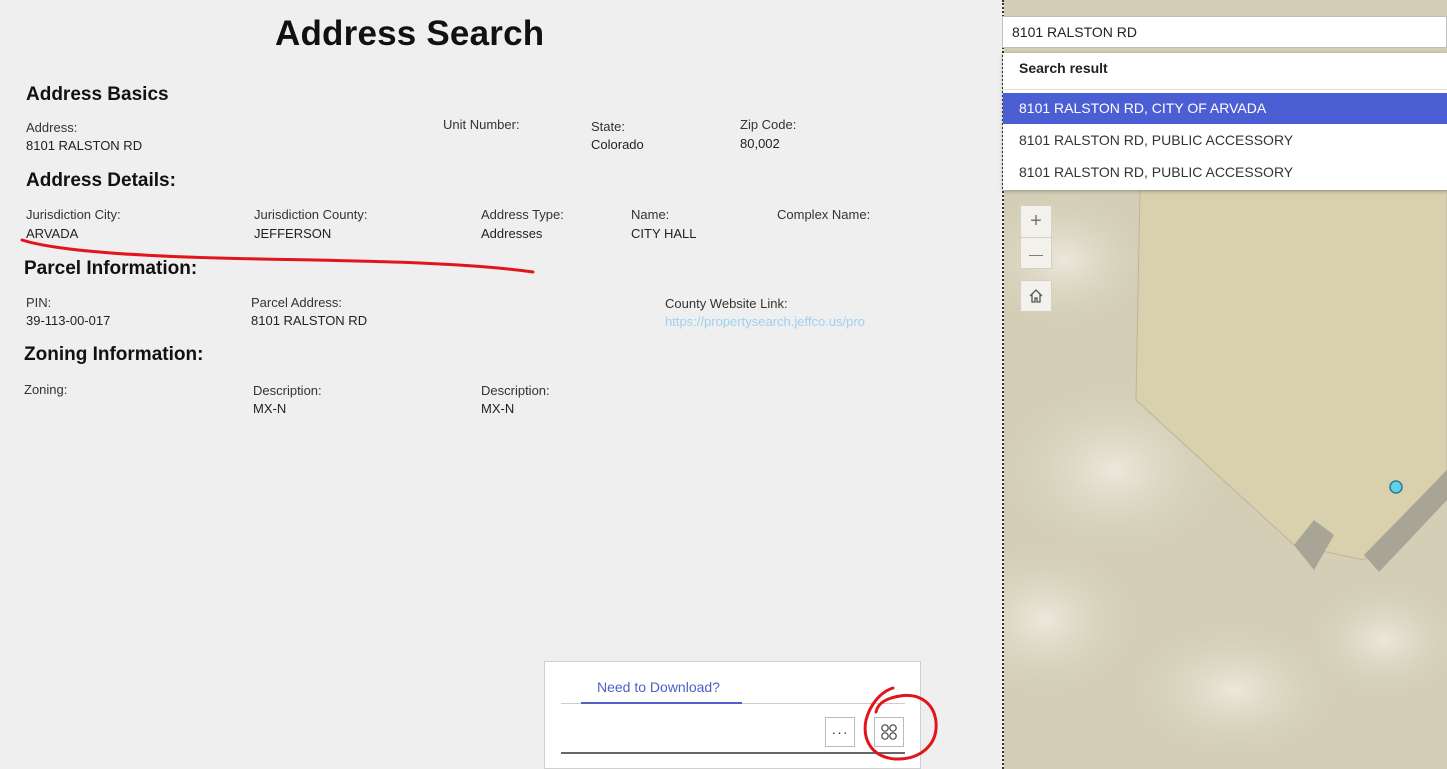 The image size is (1447, 769). What do you see at coordinates (733, 753) in the screenshot?
I see `panel-bottom-rule` at bounding box center [733, 753].